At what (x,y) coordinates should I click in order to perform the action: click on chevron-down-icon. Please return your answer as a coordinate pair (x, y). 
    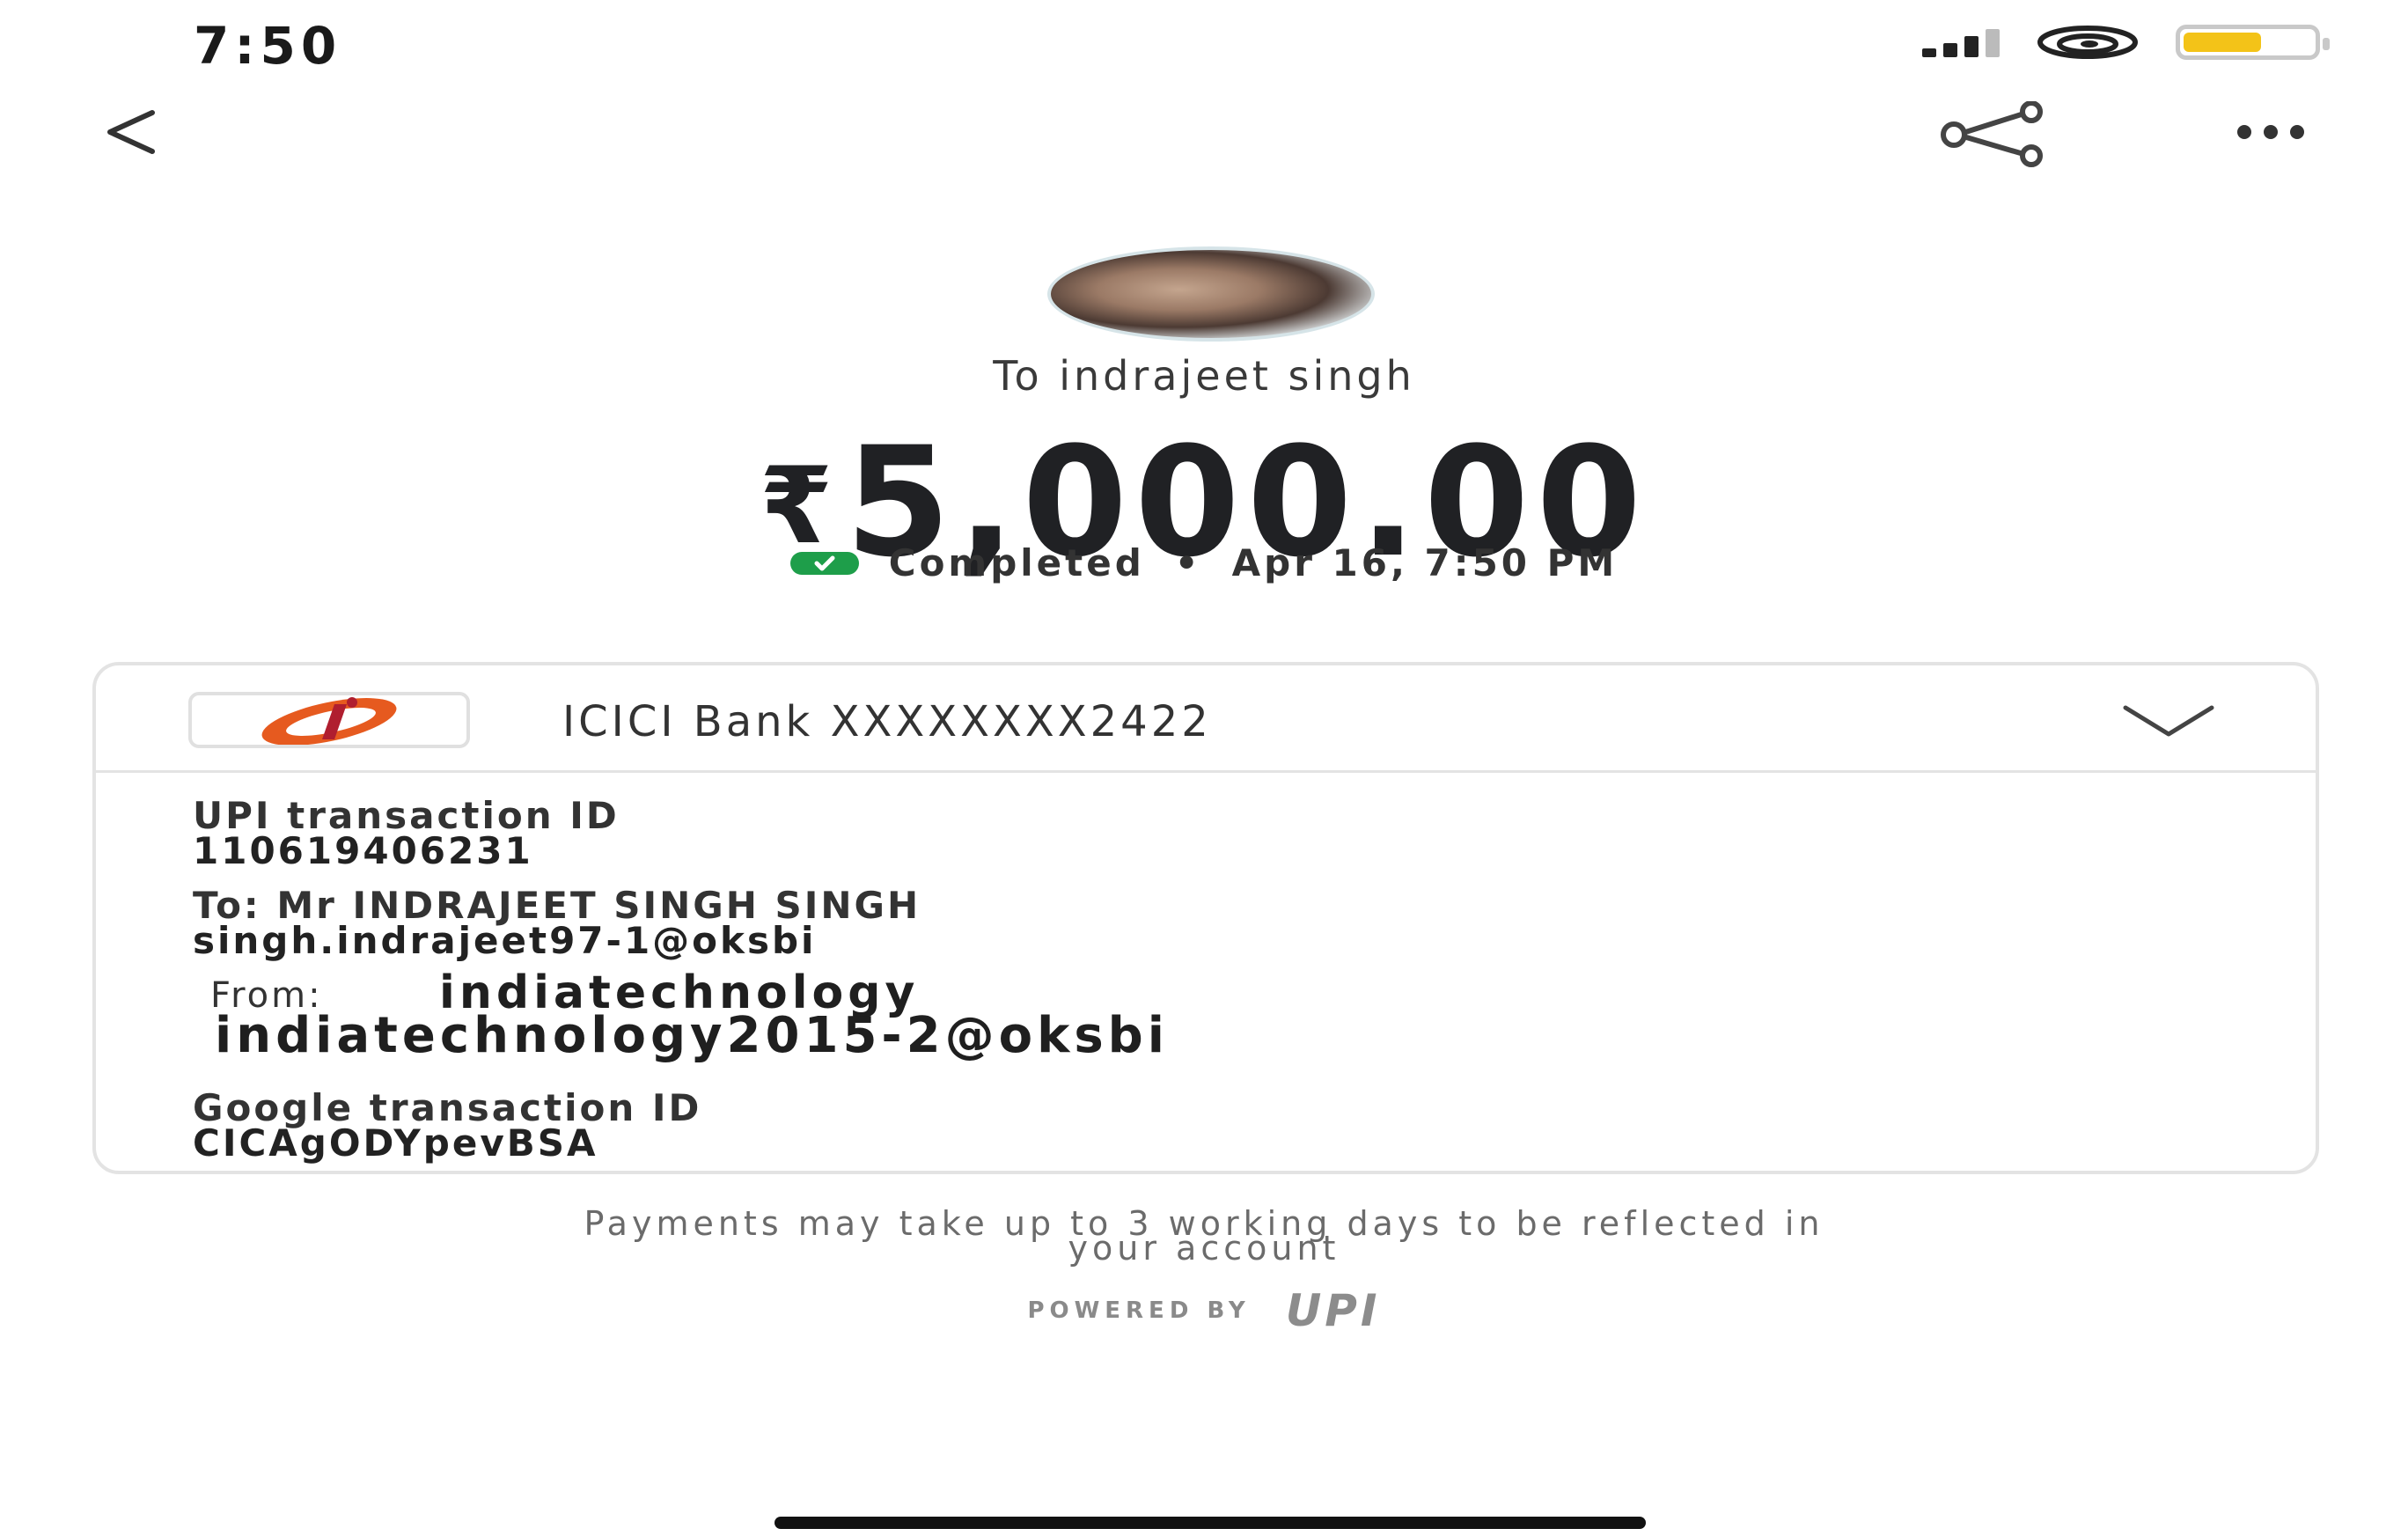
    Looking at the image, I should click on (2168, 721).